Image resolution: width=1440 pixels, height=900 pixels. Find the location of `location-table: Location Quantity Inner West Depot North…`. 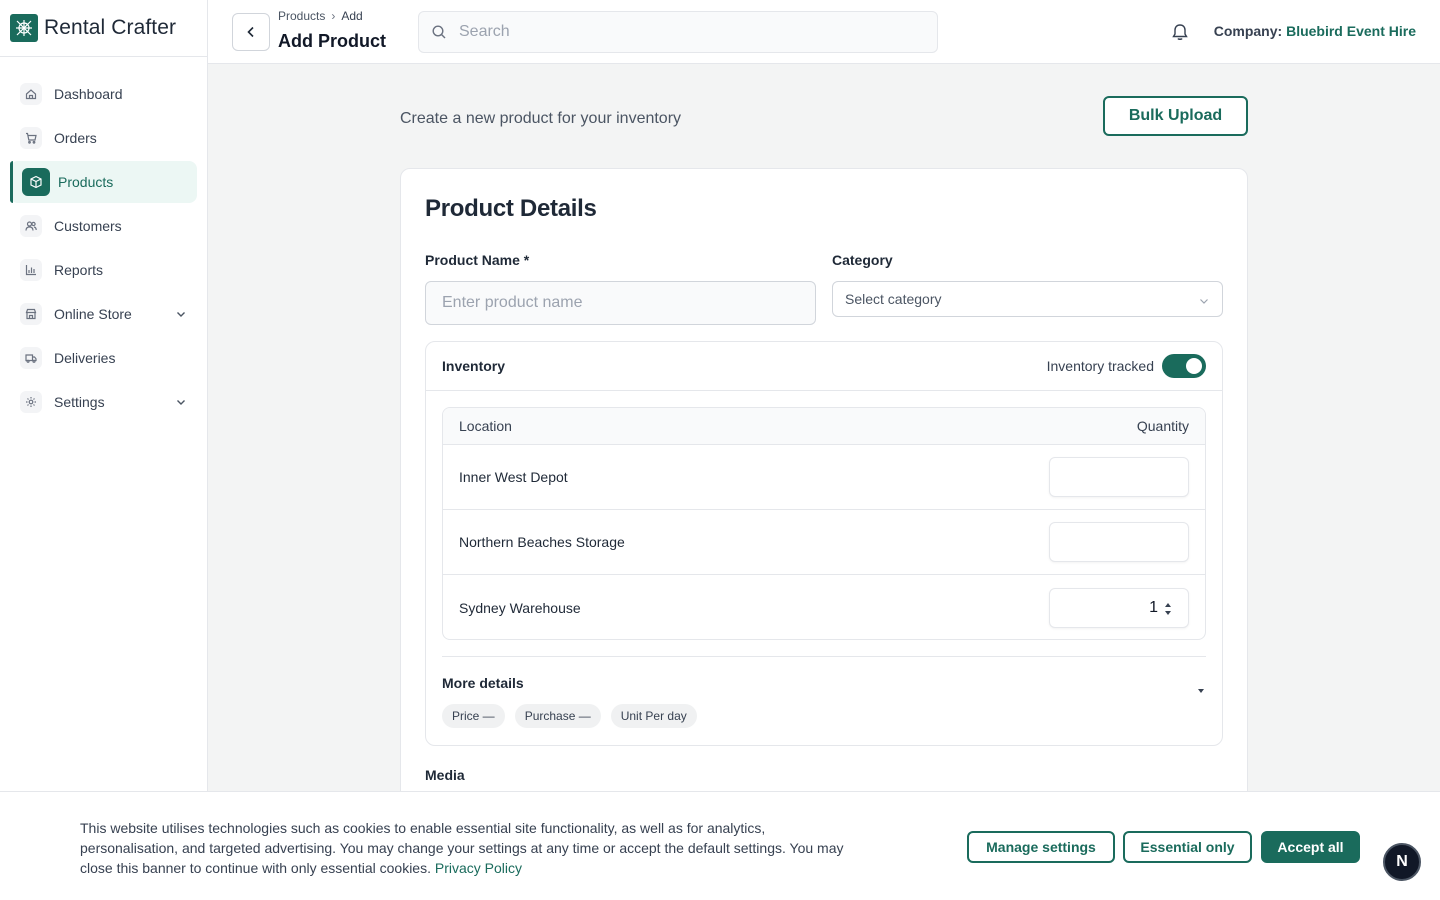

location-table: Location Quantity Inner West Depot North… is located at coordinates (824, 523).